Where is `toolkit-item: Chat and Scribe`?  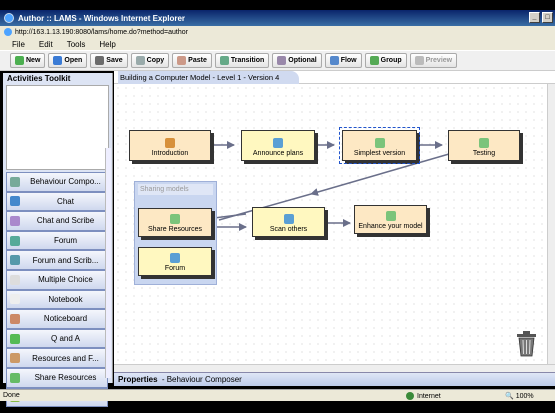 toolkit-item: Chat and Scribe is located at coordinates (57, 221).